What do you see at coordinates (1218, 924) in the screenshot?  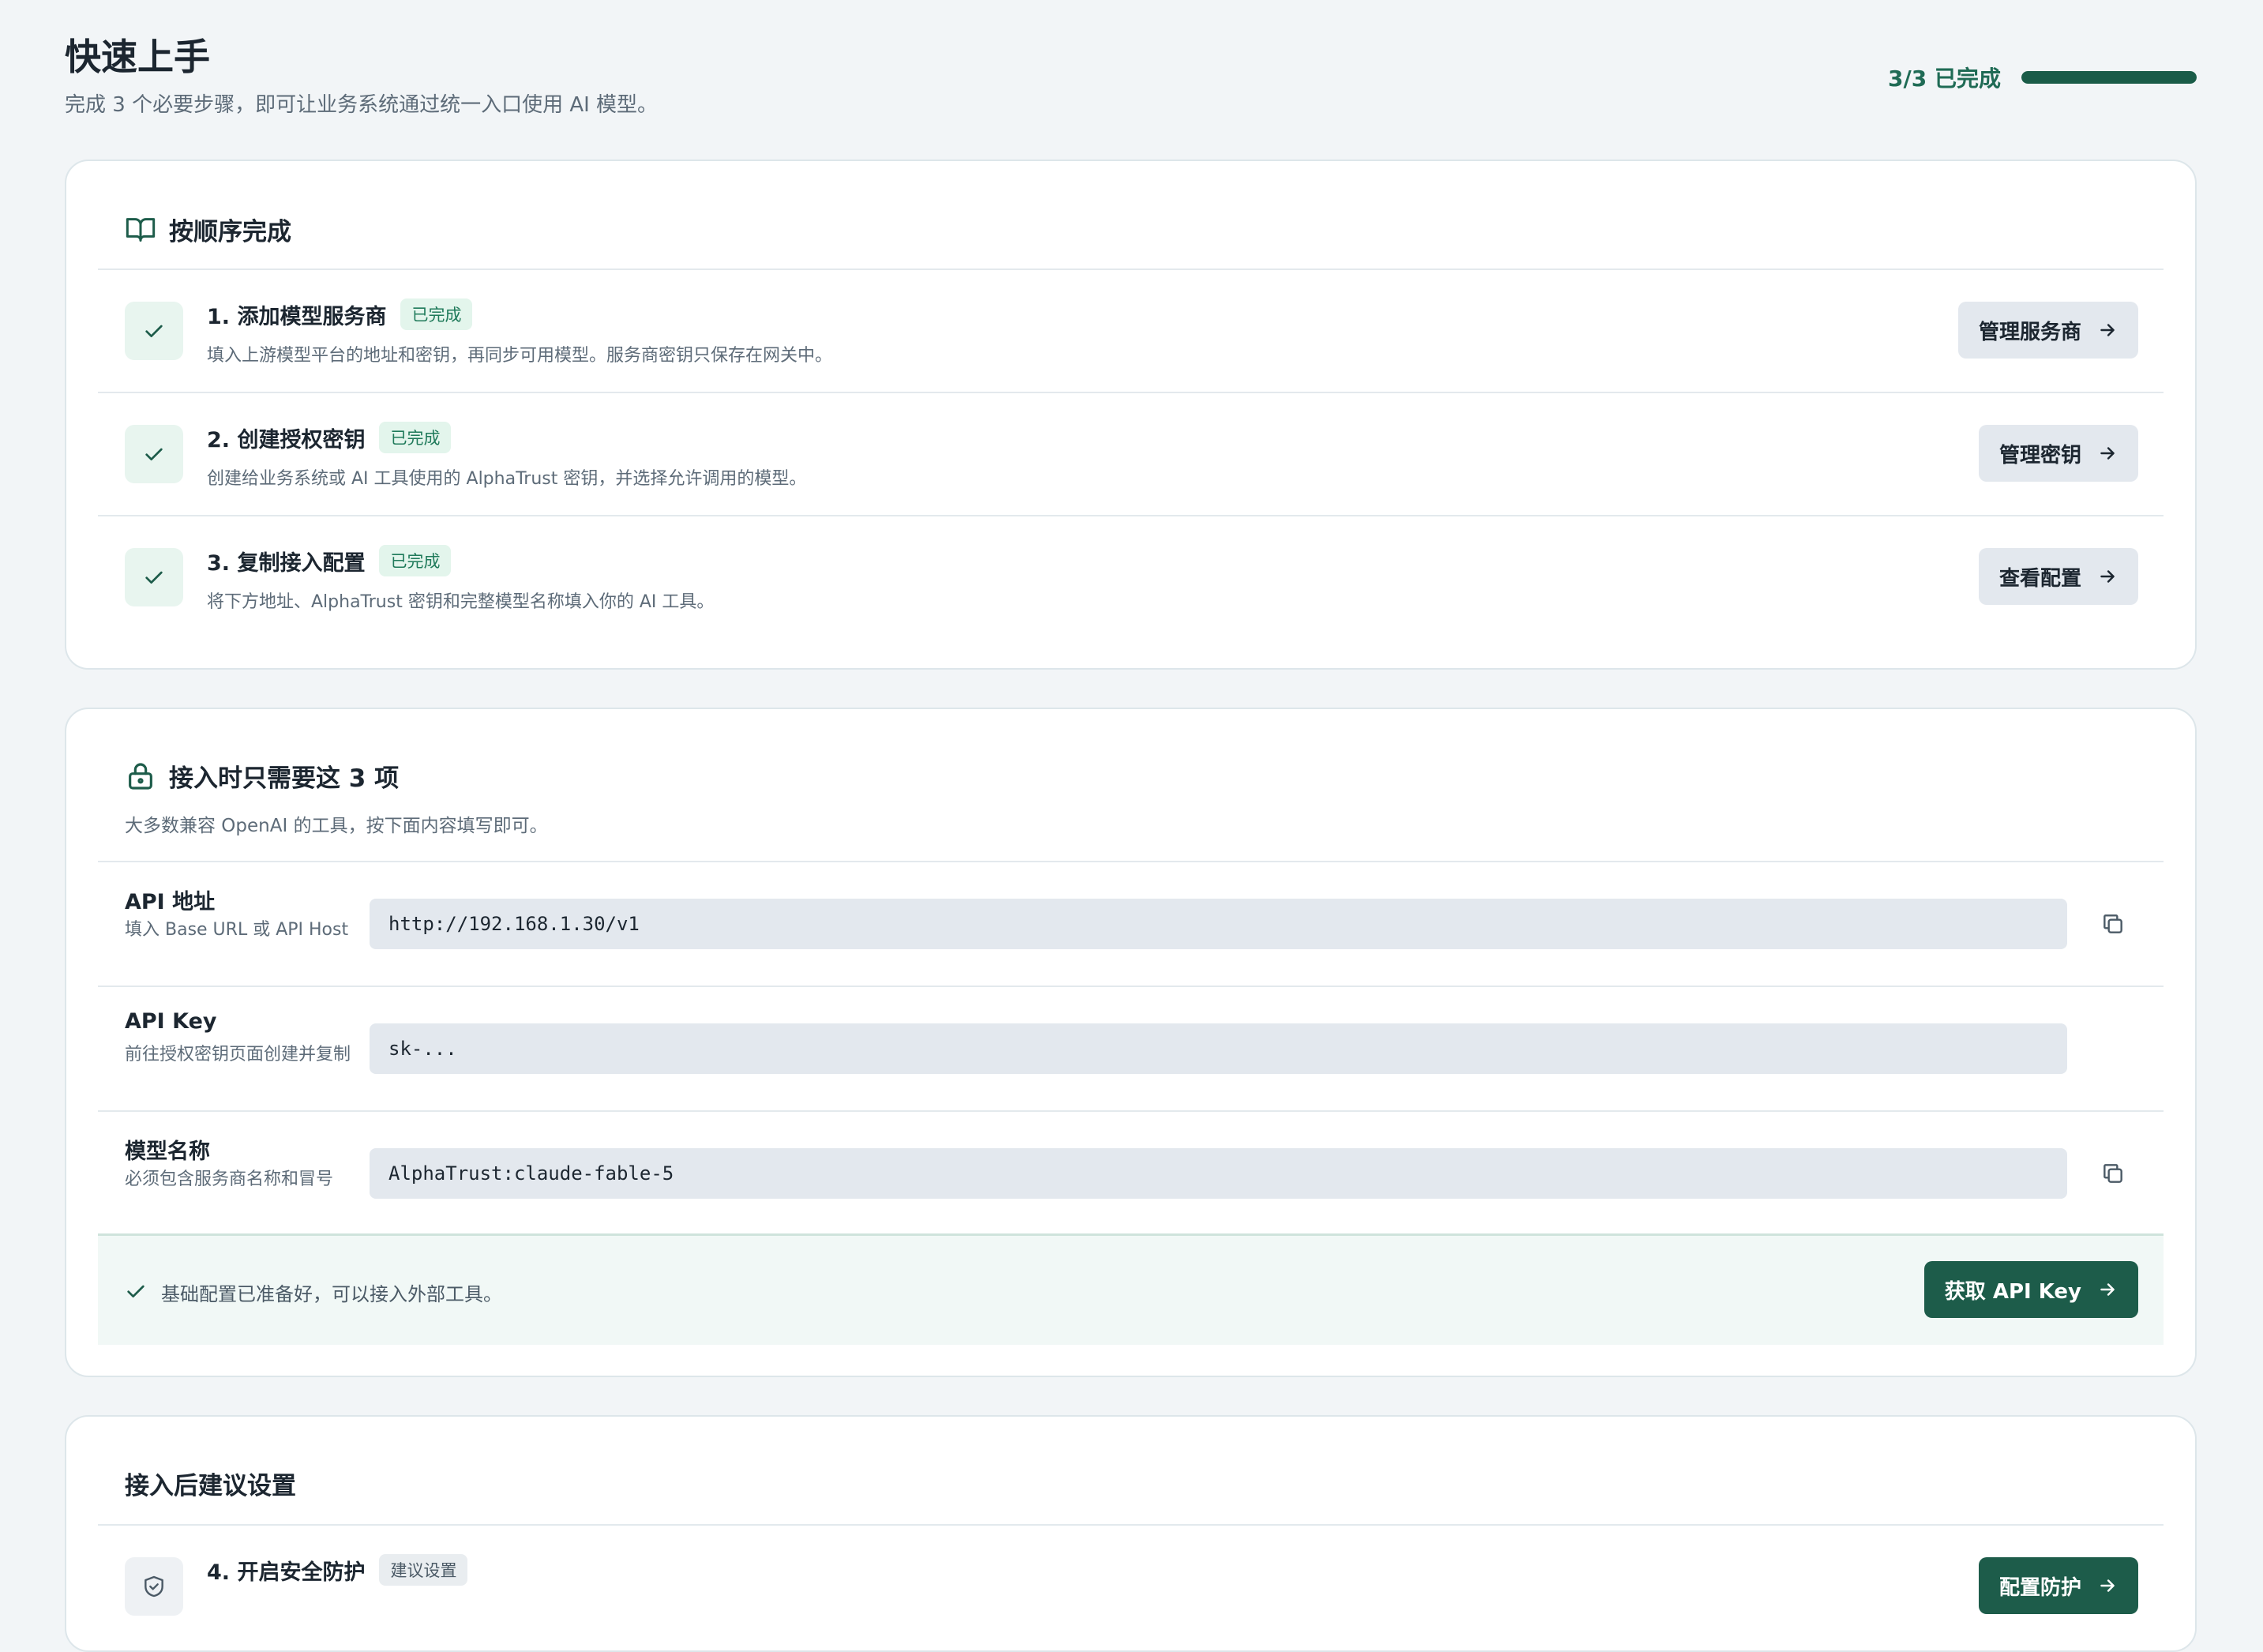 I see `api-url-field` at bounding box center [1218, 924].